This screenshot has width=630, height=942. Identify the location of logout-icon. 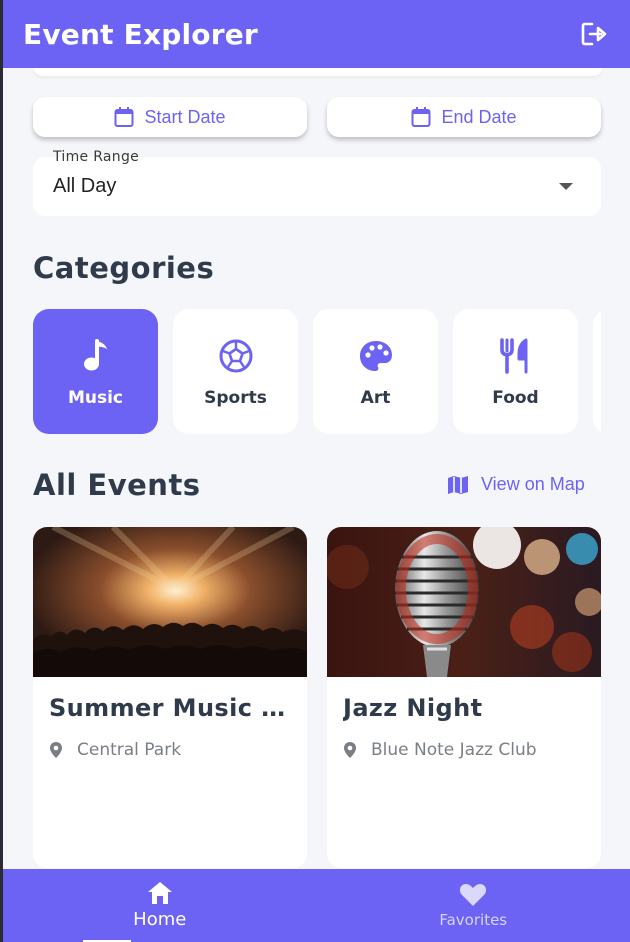
(594, 34).